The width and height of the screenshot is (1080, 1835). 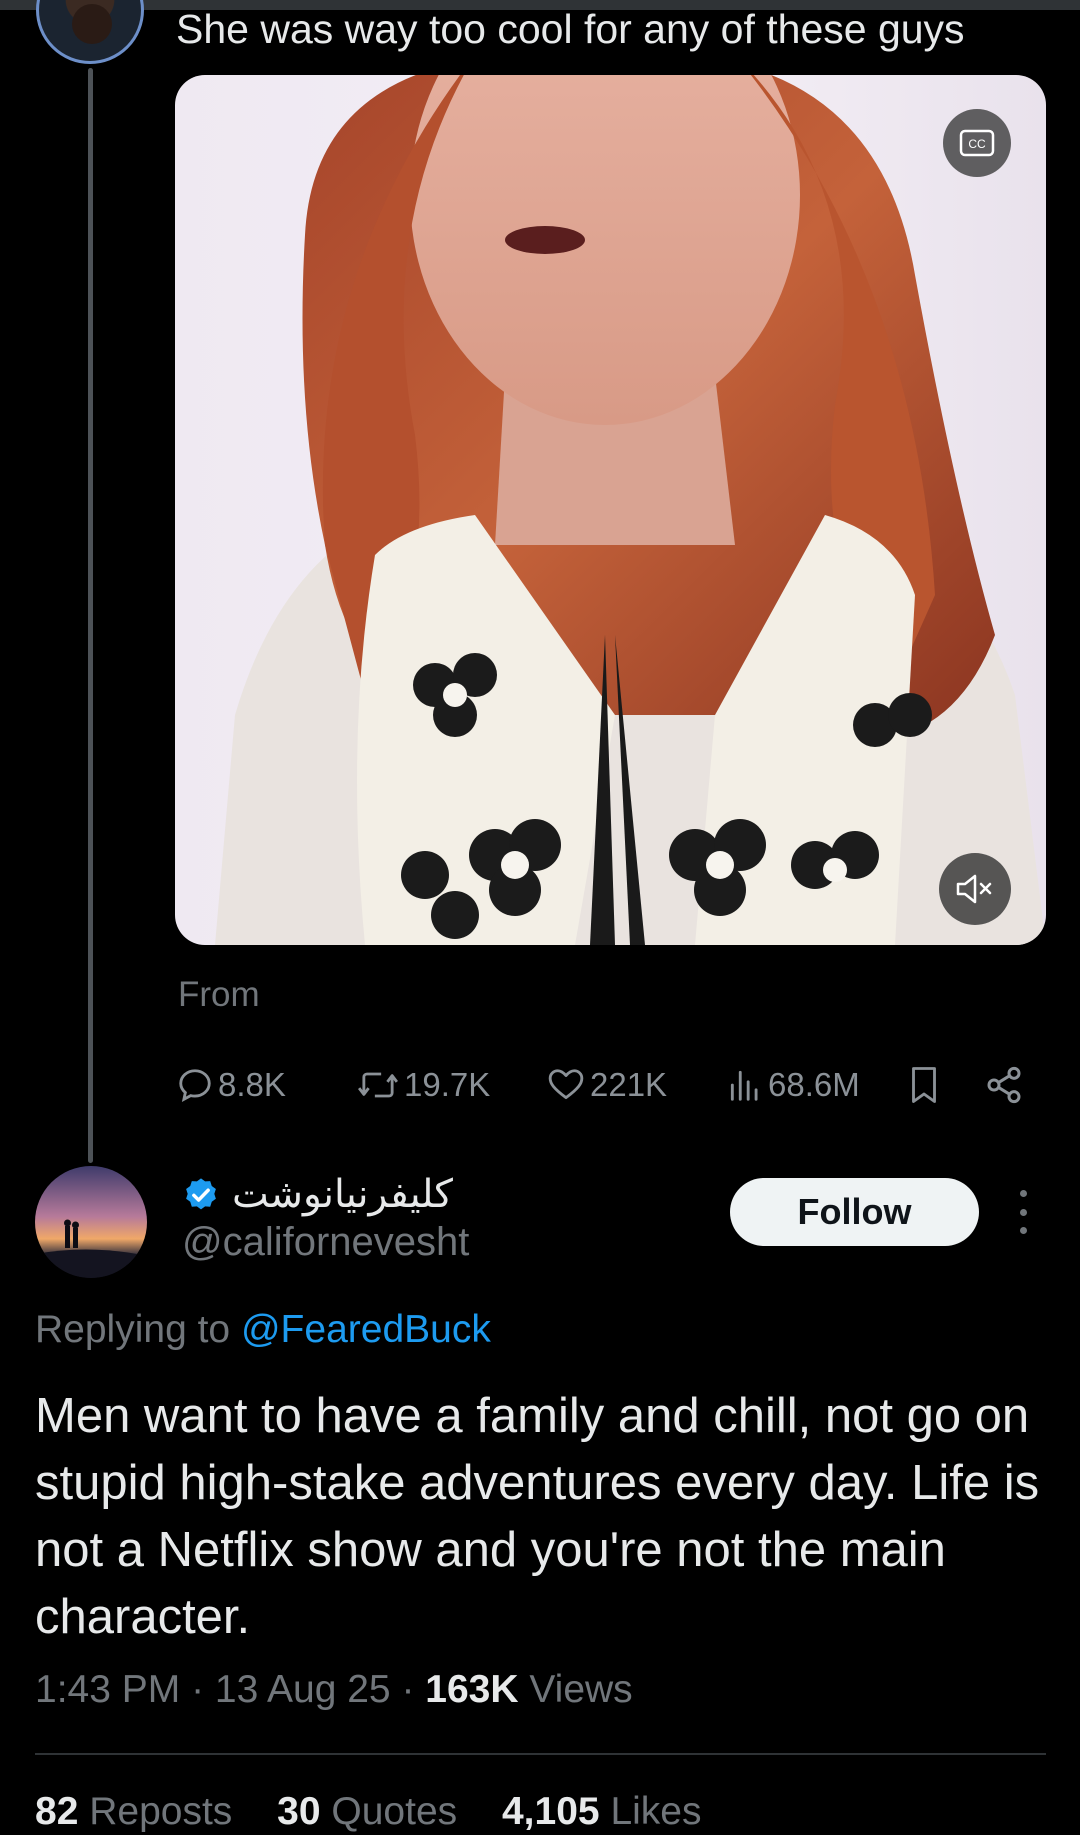 What do you see at coordinates (566, 1084) in the screenshot?
I see `like-icon` at bounding box center [566, 1084].